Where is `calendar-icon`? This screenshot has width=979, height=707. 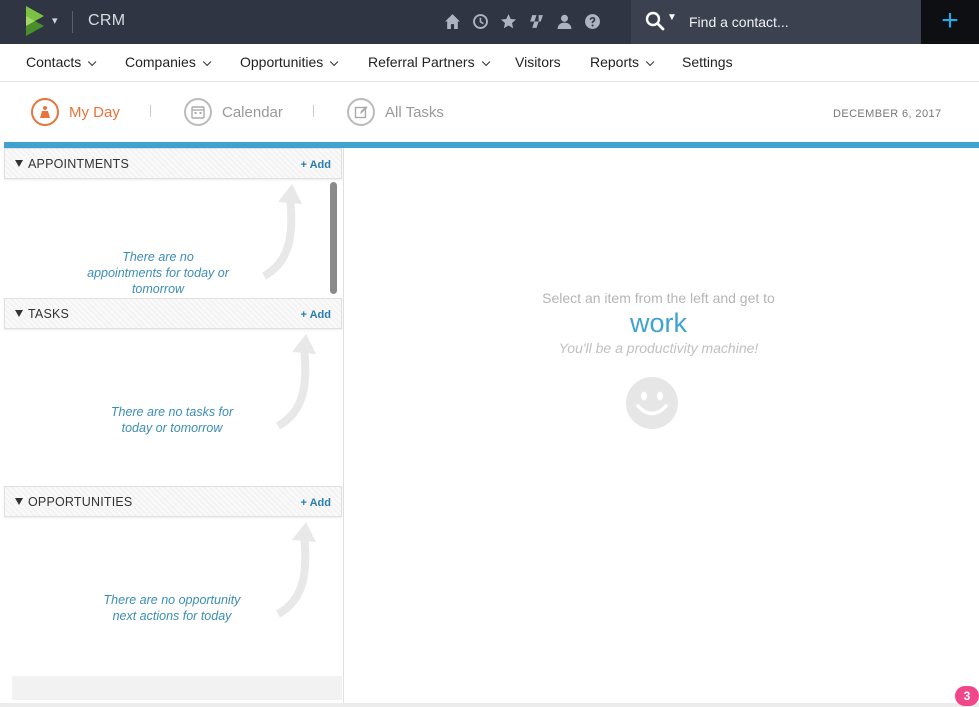
calendar-icon is located at coordinates (198, 112).